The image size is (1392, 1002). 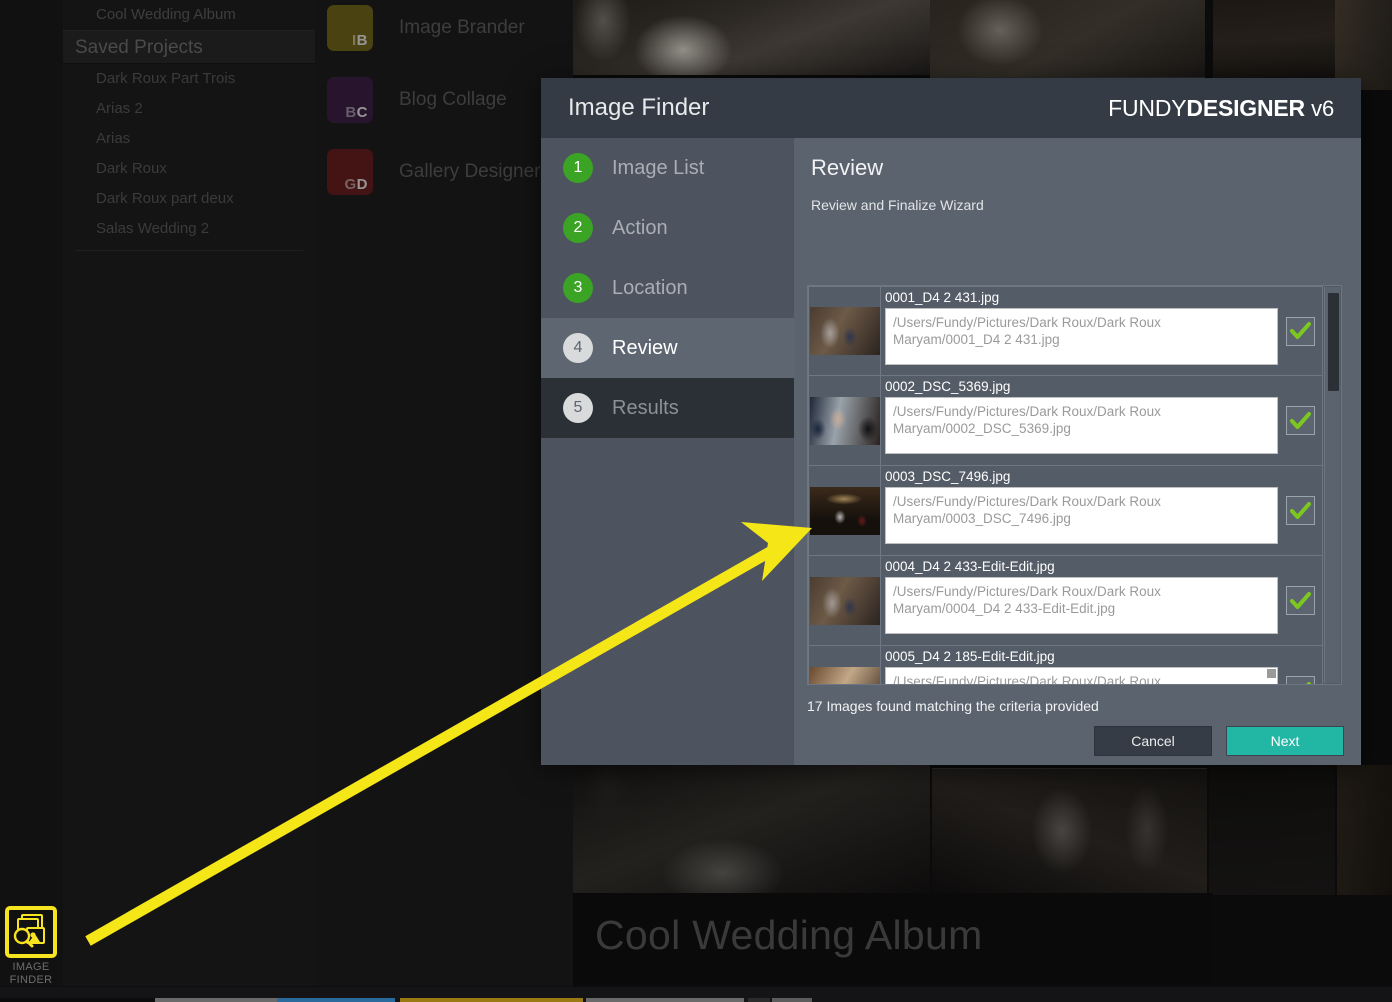 What do you see at coordinates (970, 656) in the screenshot?
I see `file-name: 0005_D4 2 185-Edit-Edit.jpg` at bounding box center [970, 656].